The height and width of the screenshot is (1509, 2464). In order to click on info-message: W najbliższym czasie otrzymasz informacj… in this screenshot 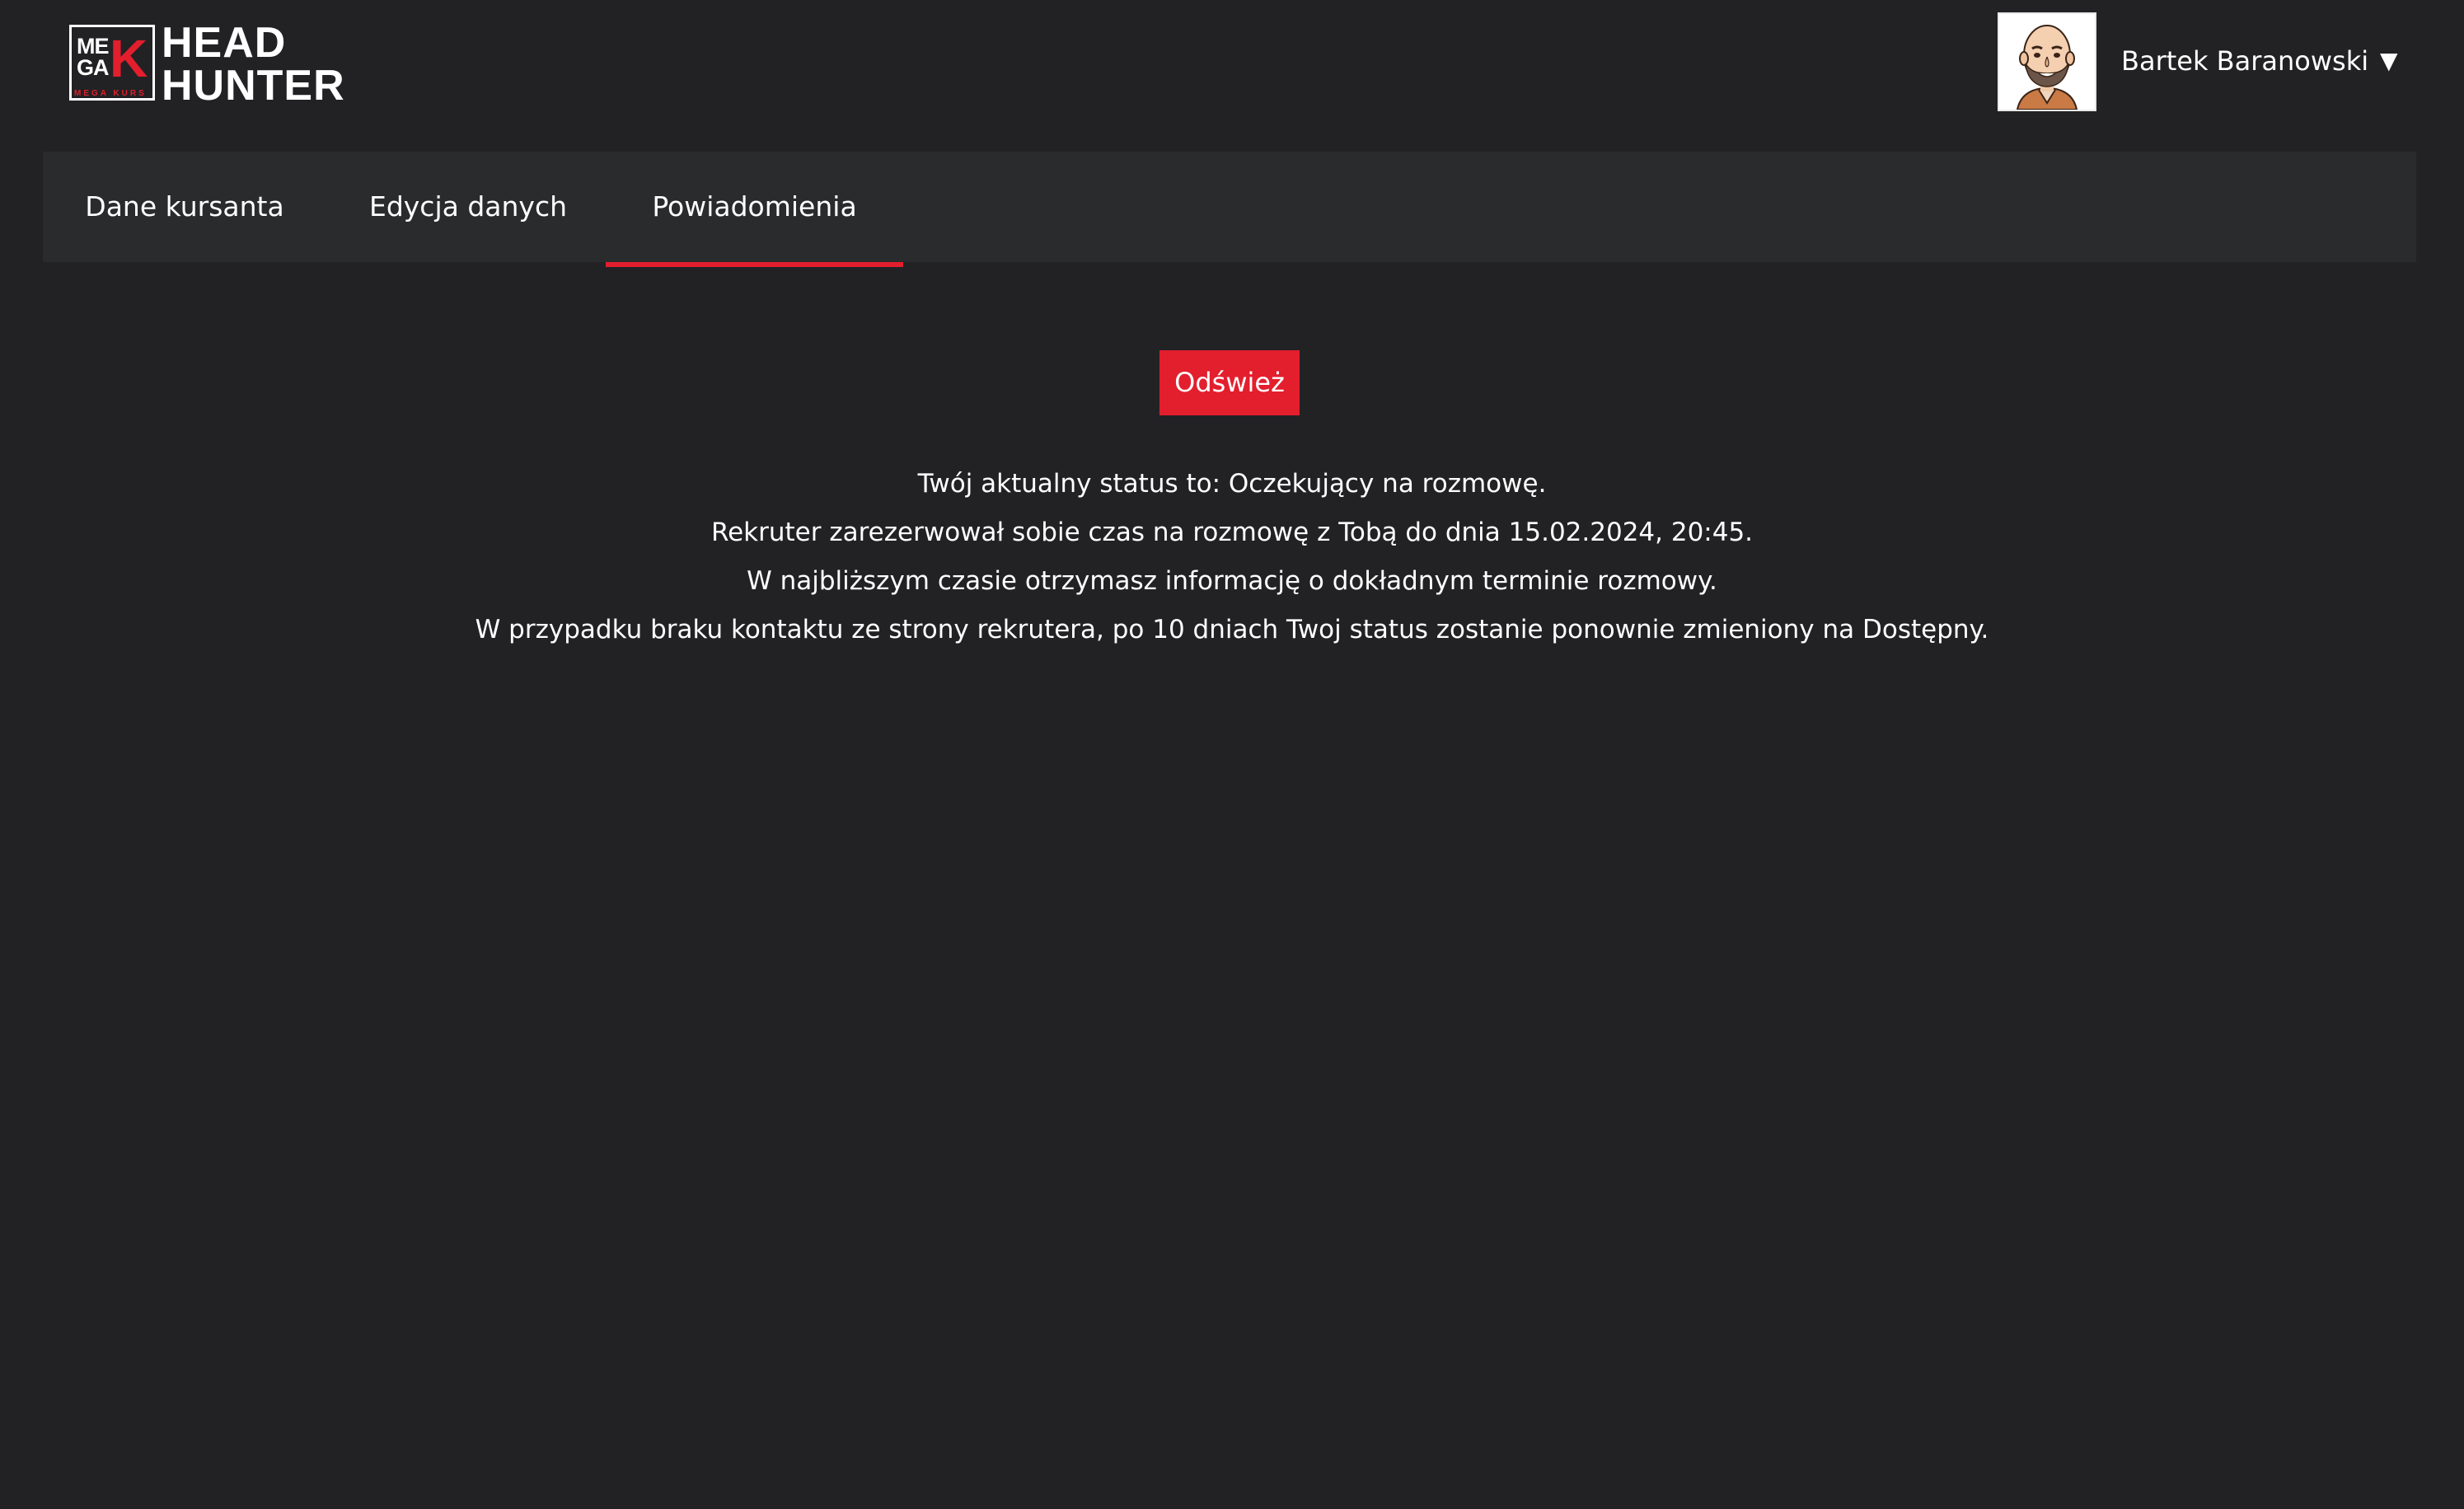, I will do `click(1232, 581)`.